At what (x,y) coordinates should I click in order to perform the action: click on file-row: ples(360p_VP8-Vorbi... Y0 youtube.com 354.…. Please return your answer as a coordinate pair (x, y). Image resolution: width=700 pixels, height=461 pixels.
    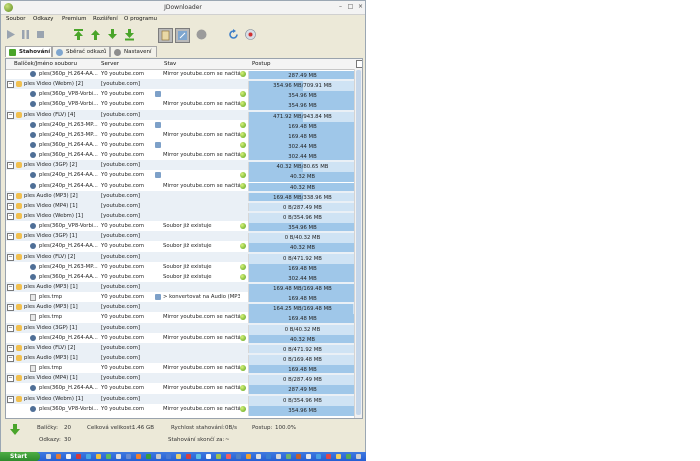
    Looking at the image, I should click on (181, 95).